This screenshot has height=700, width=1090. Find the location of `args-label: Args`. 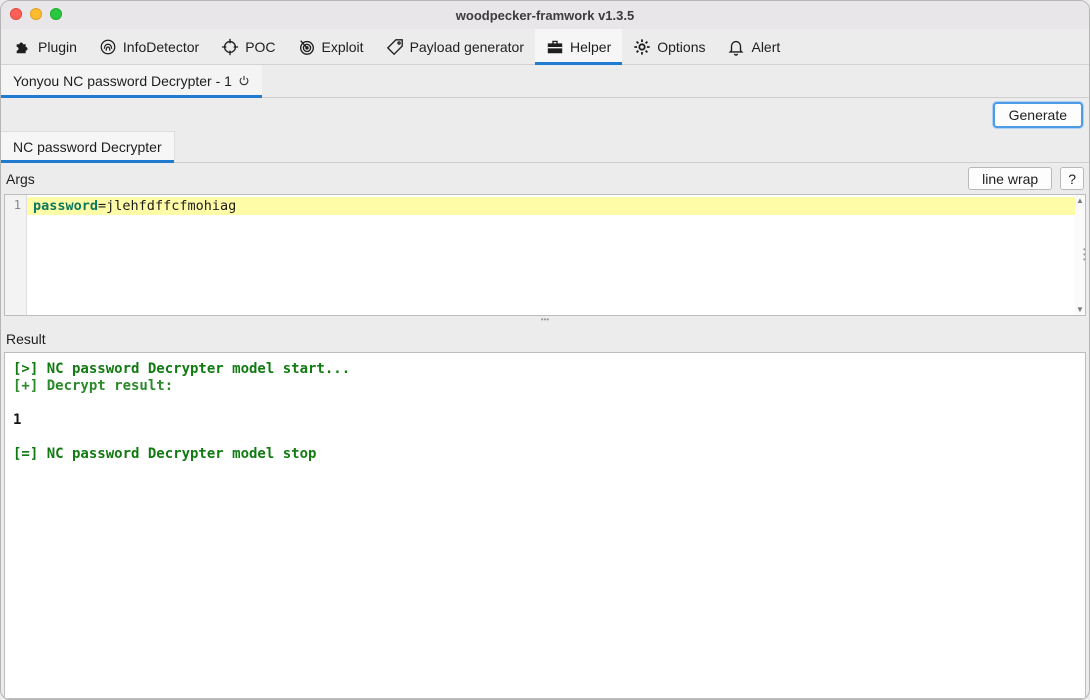

args-label: Args is located at coordinates (20, 178).